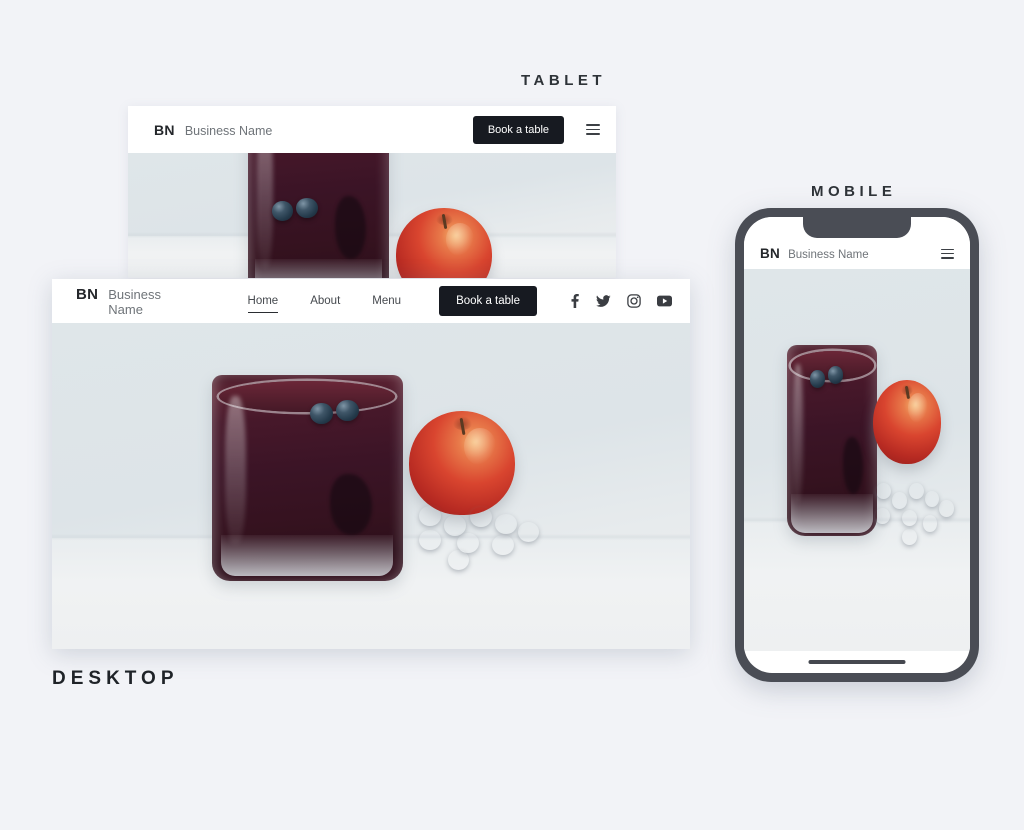 The width and height of the screenshot is (1024, 830). I want to click on desktop-book-a-table-button: Book a table, so click(488, 301).